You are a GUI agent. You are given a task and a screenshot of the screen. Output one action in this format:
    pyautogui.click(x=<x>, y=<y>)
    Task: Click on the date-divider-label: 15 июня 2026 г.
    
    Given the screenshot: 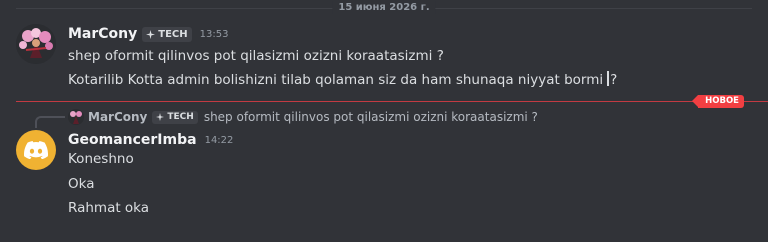 What is the action you would take?
    pyautogui.click(x=384, y=7)
    